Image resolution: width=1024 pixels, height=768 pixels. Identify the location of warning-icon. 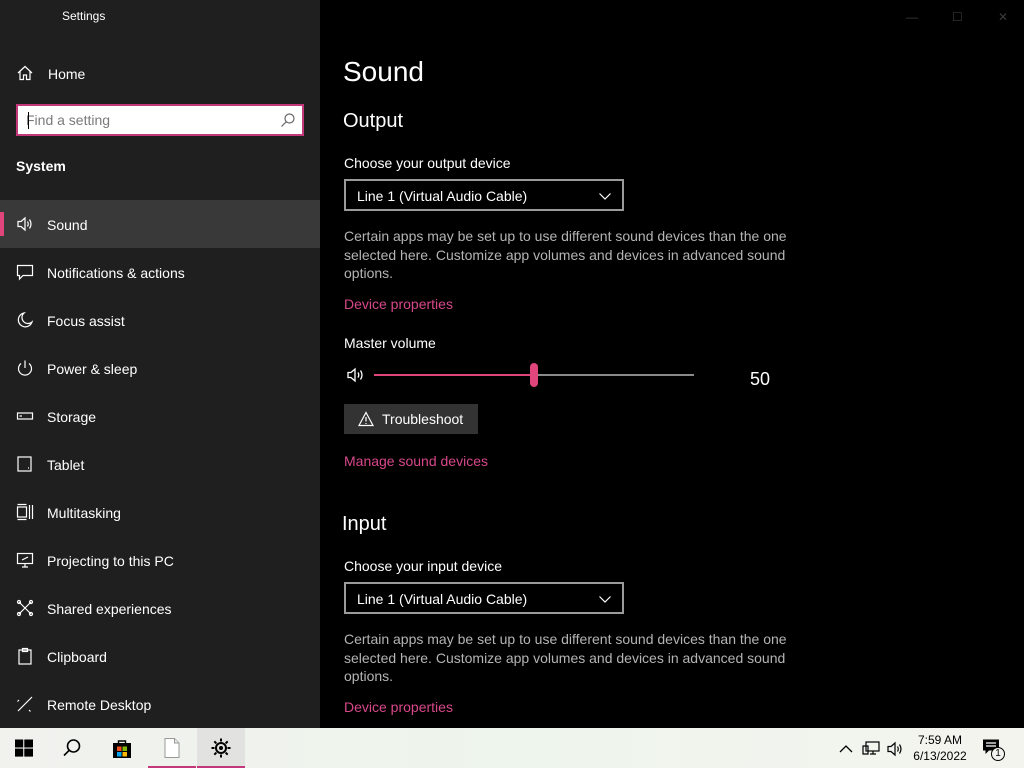
(366, 419).